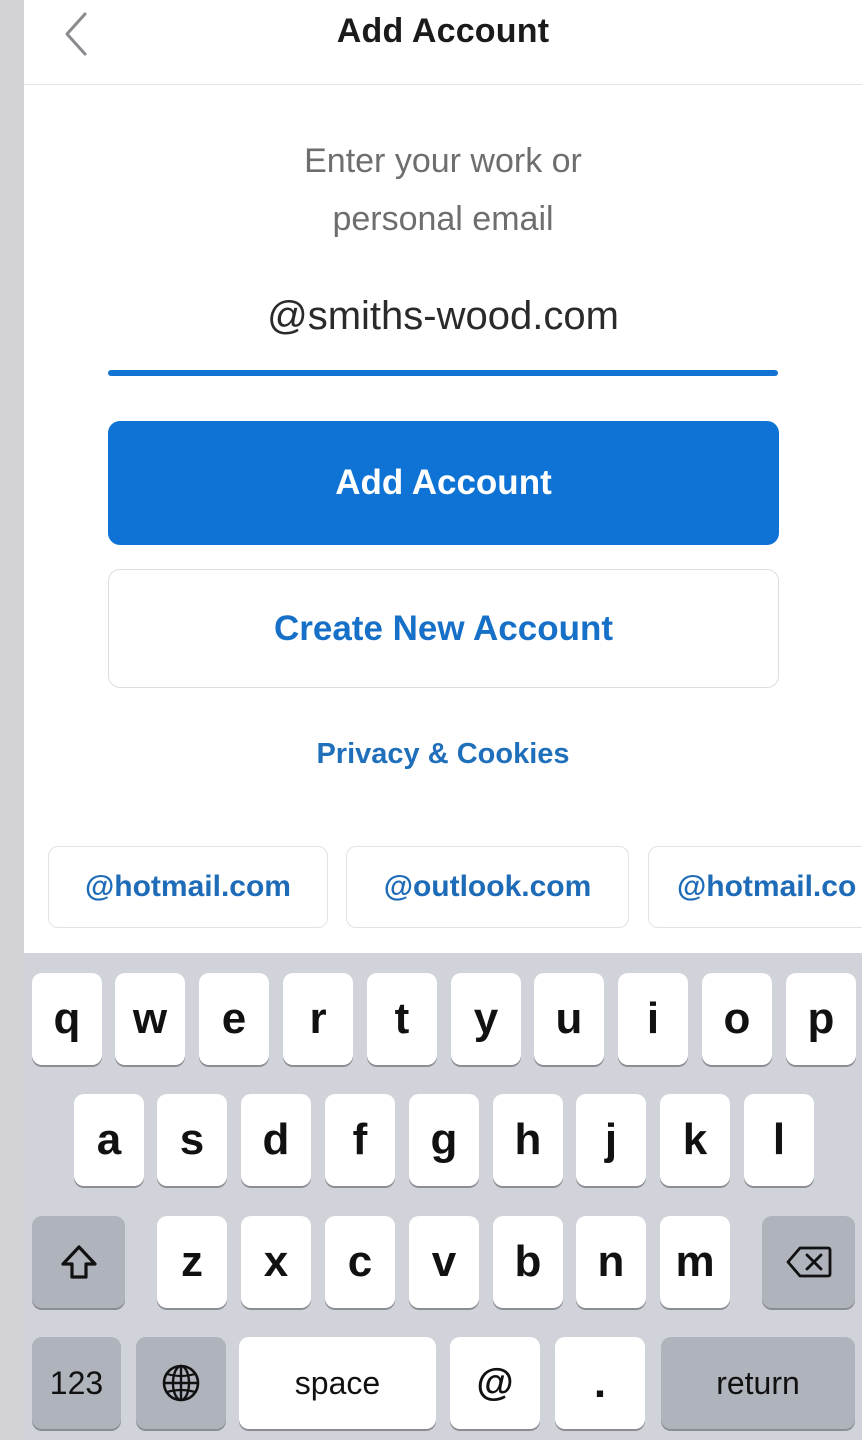 The image size is (862, 1440). I want to click on backspace-icon, so click(808, 1262).